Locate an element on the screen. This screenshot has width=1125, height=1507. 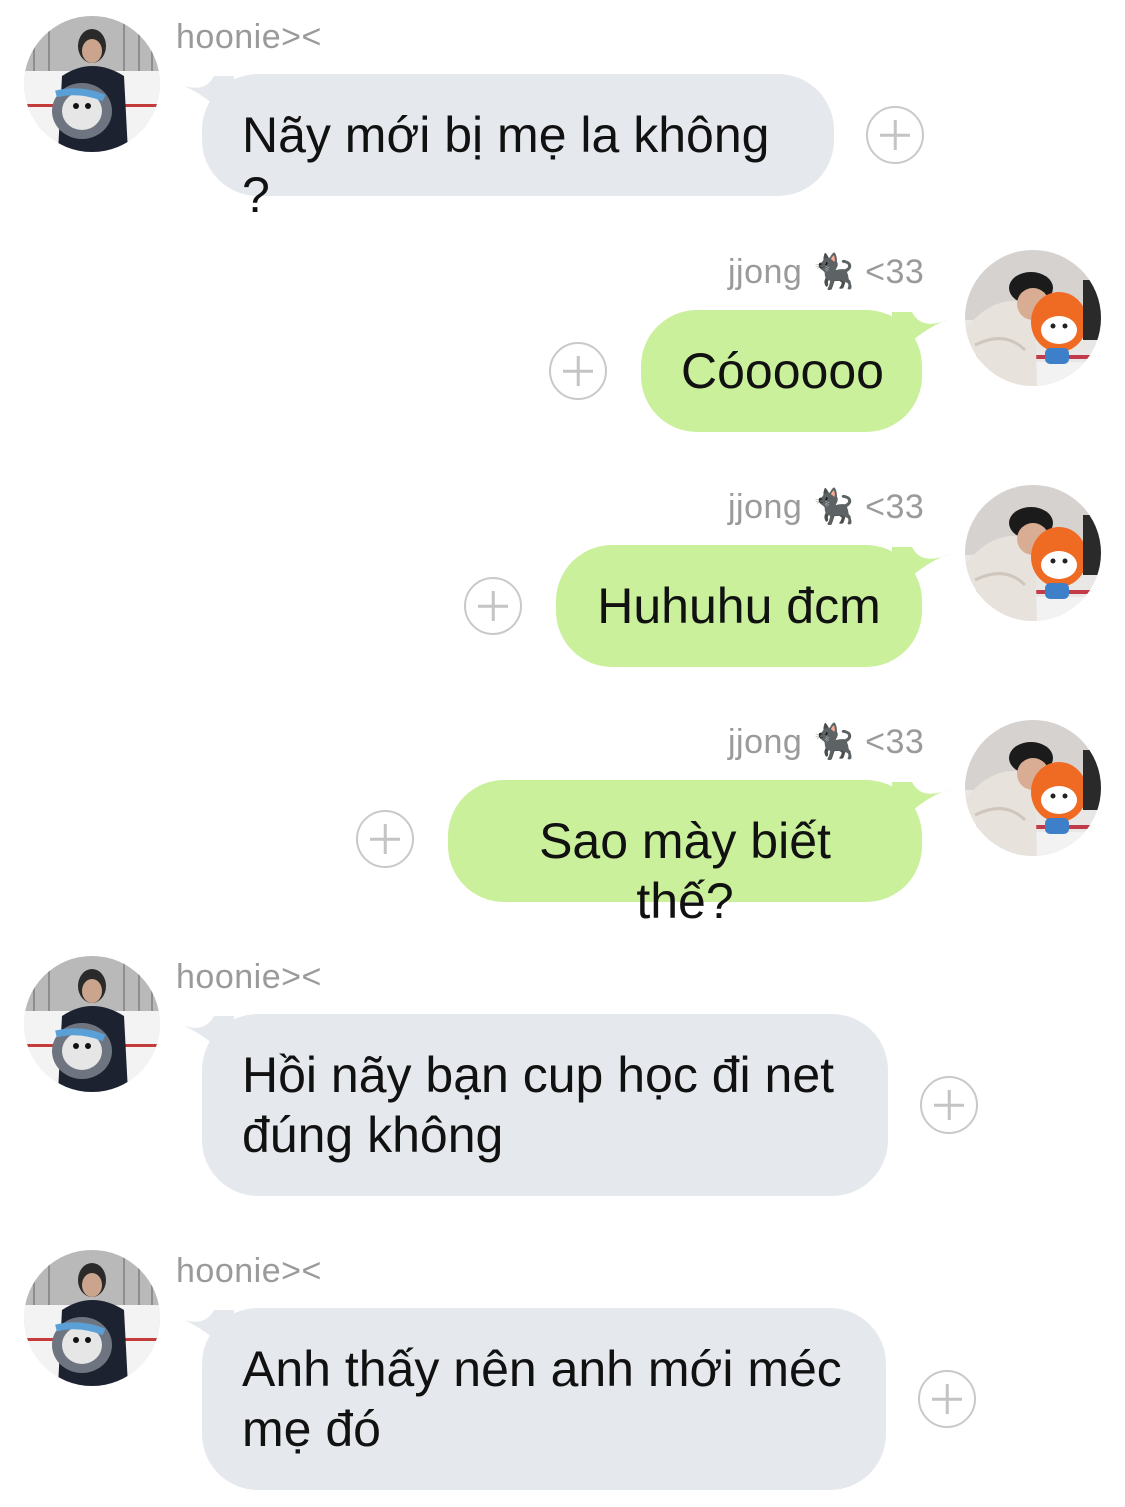
message-row-outgoing: jjong 🐈‍⬛ <33 Huhuhu đcm is located at coordinates (562, 575).